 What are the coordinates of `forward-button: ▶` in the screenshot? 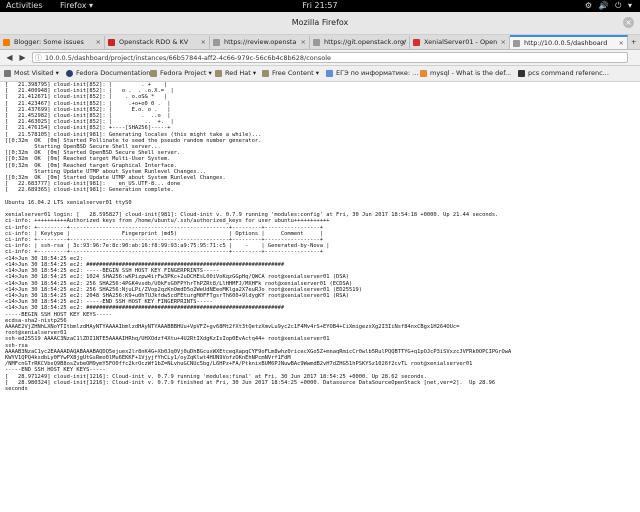 It's located at (22, 57).